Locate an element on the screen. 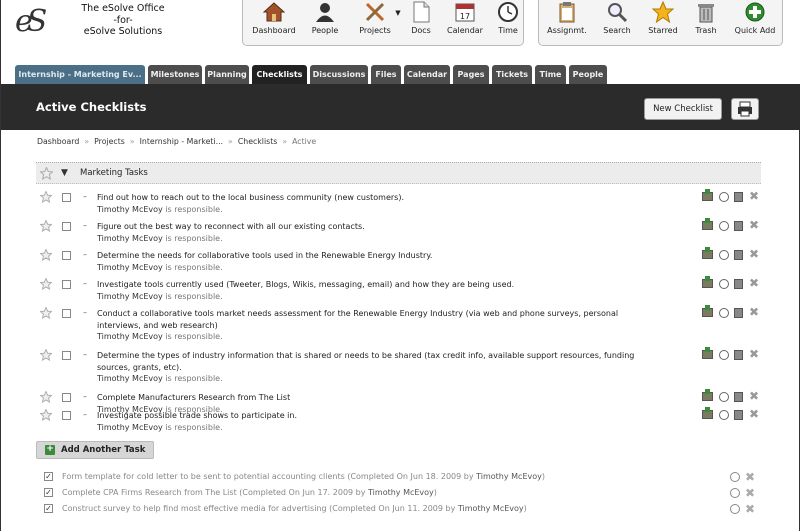 The height and width of the screenshot is (531, 800). nav-time: Time is located at coordinates (508, 18).